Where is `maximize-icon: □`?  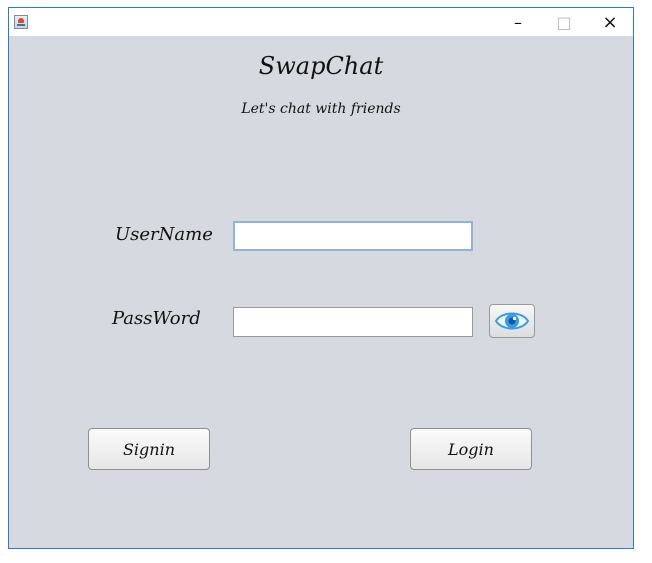 maximize-icon: □ is located at coordinates (564, 22).